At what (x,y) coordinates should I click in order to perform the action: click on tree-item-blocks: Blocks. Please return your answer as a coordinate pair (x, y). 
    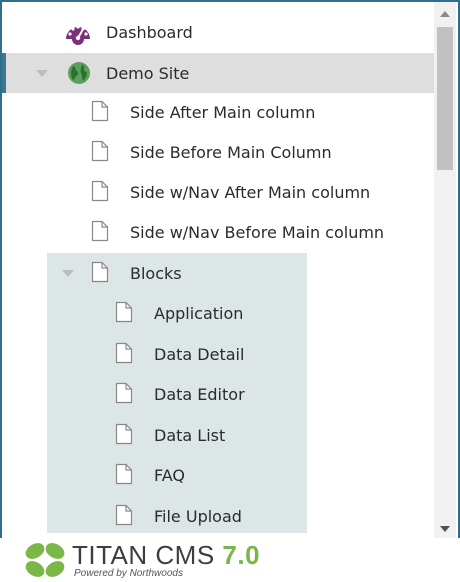
    Looking at the image, I should click on (218, 273).